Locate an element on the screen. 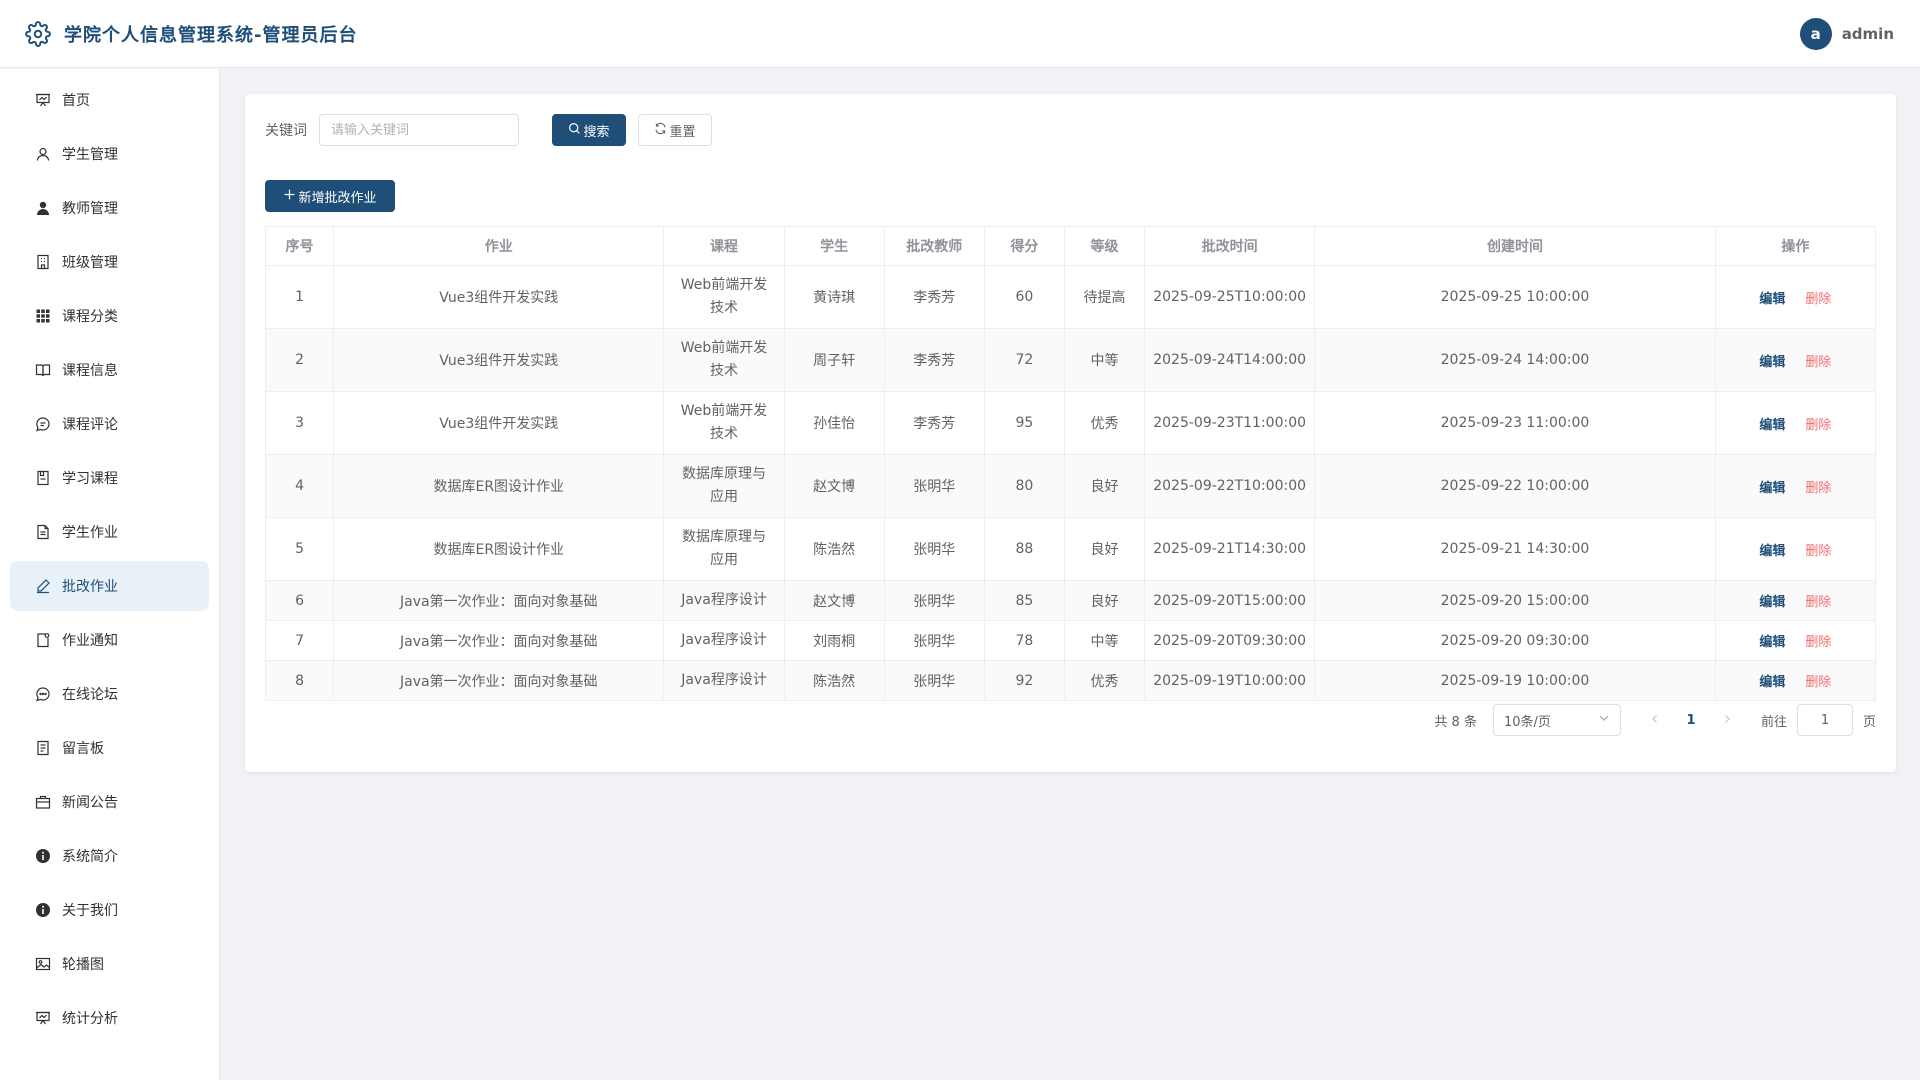 This screenshot has width=1920, height=1080. reset-button: 重置 is located at coordinates (675, 130).